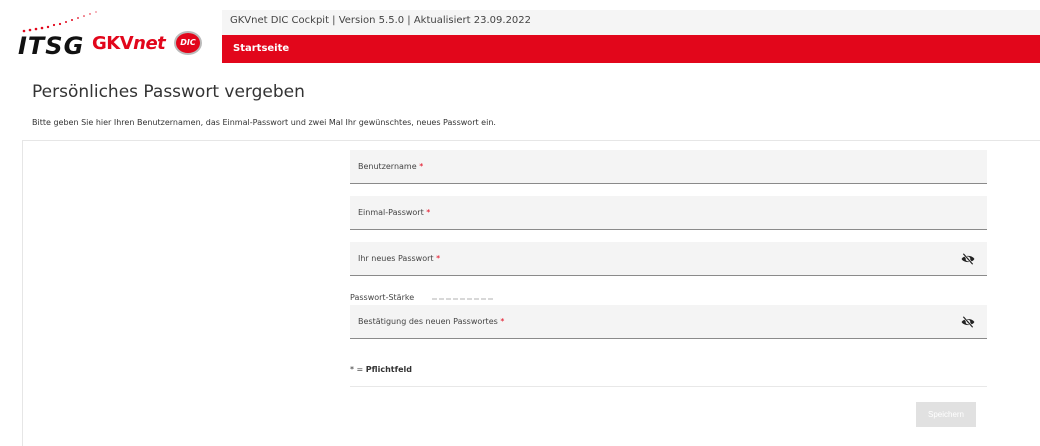  Describe the element at coordinates (668, 213) in the screenshot. I see `onetime-password-field: Einmal-Passwort *` at that location.